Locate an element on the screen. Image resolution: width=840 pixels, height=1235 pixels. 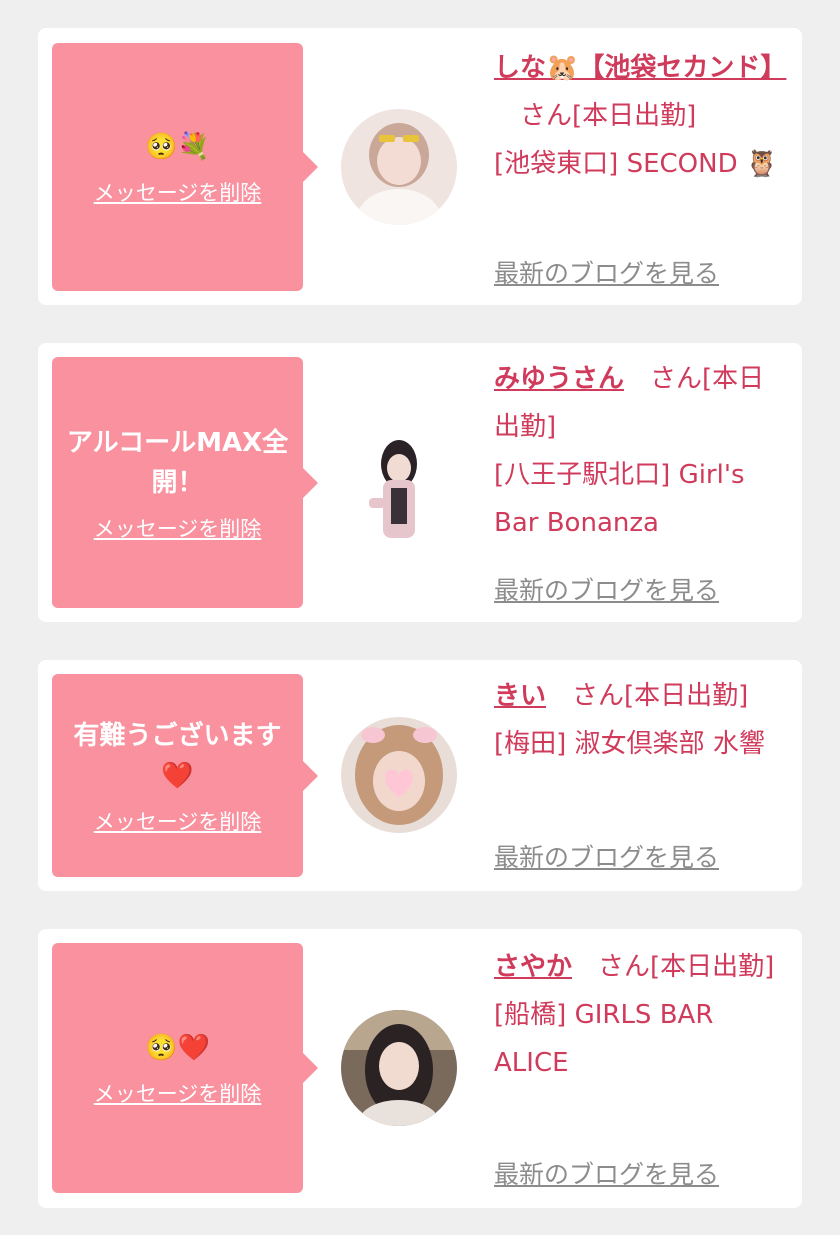
shop-area: [池袋東口] is located at coordinates (556, 164).